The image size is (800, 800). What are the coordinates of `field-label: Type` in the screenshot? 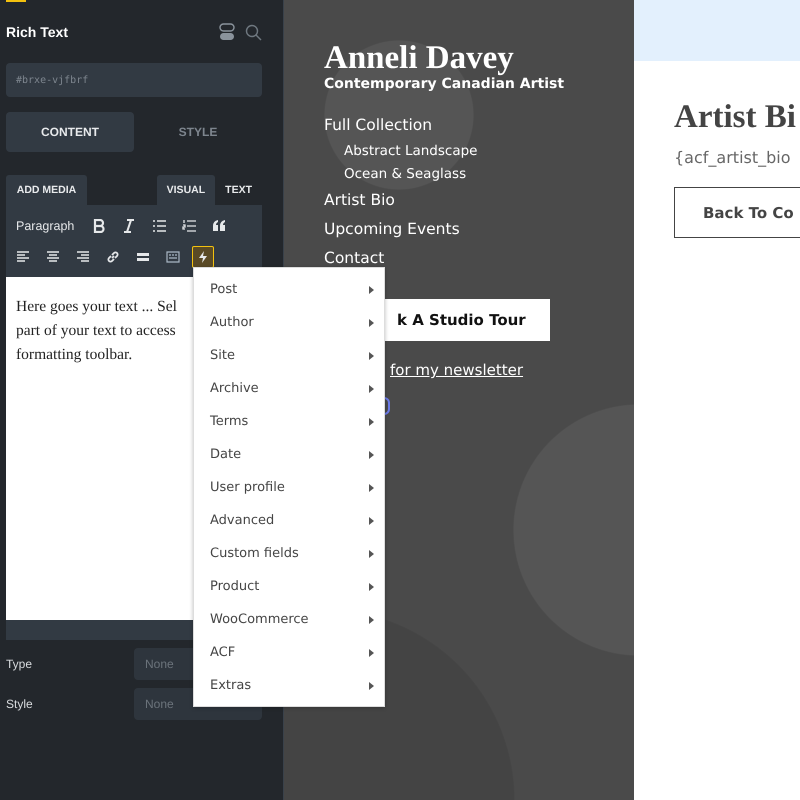 It's located at (19, 664).